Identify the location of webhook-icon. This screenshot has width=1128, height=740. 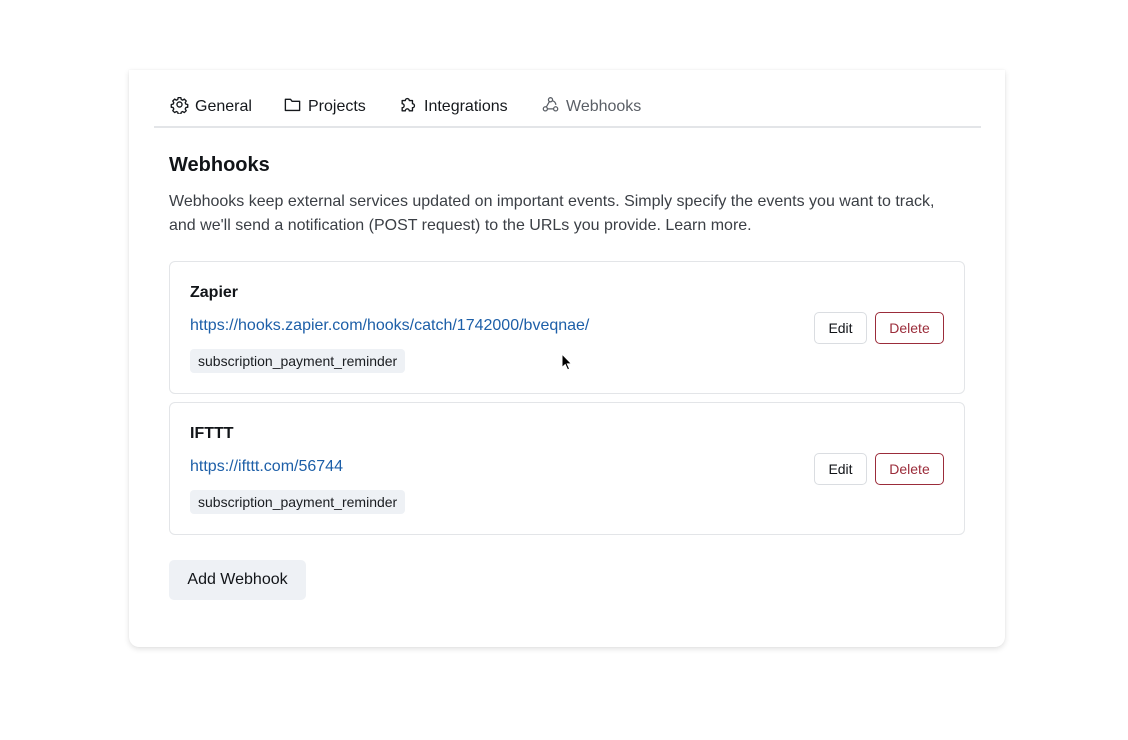
(550, 107).